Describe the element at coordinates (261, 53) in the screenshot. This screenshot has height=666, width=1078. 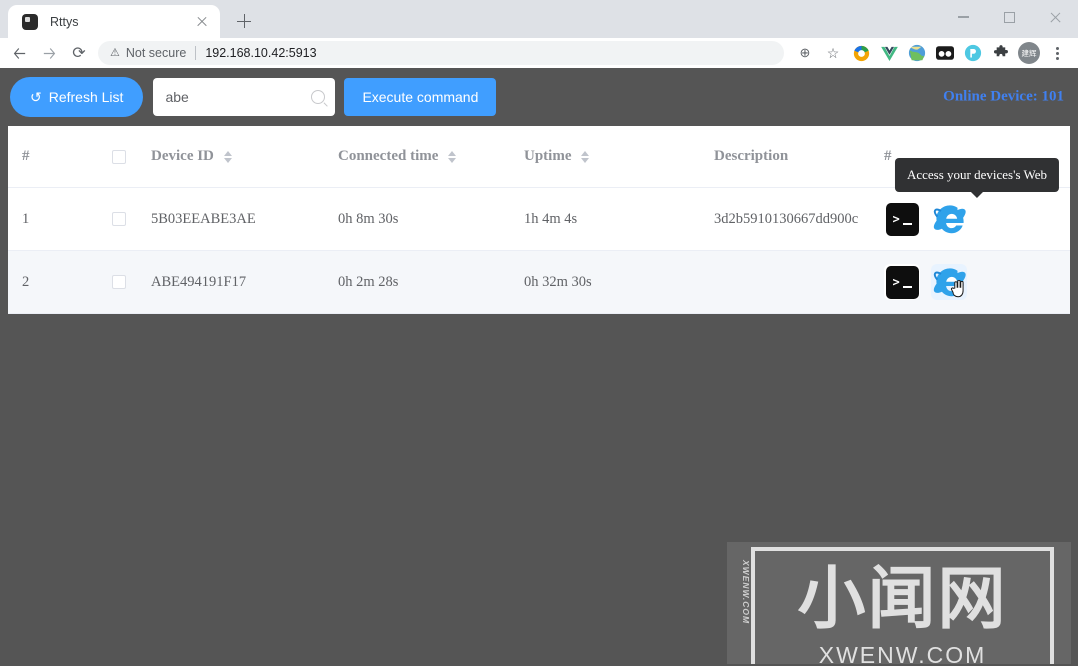
I see `address-bar-url: 192.168.10.42:5913` at that location.